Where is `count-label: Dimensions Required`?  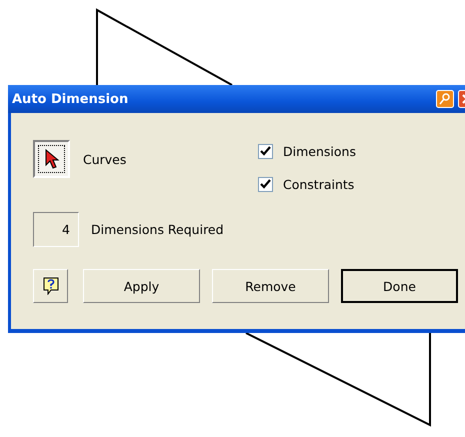 count-label: Dimensions Required is located at coordinates (157, 229).